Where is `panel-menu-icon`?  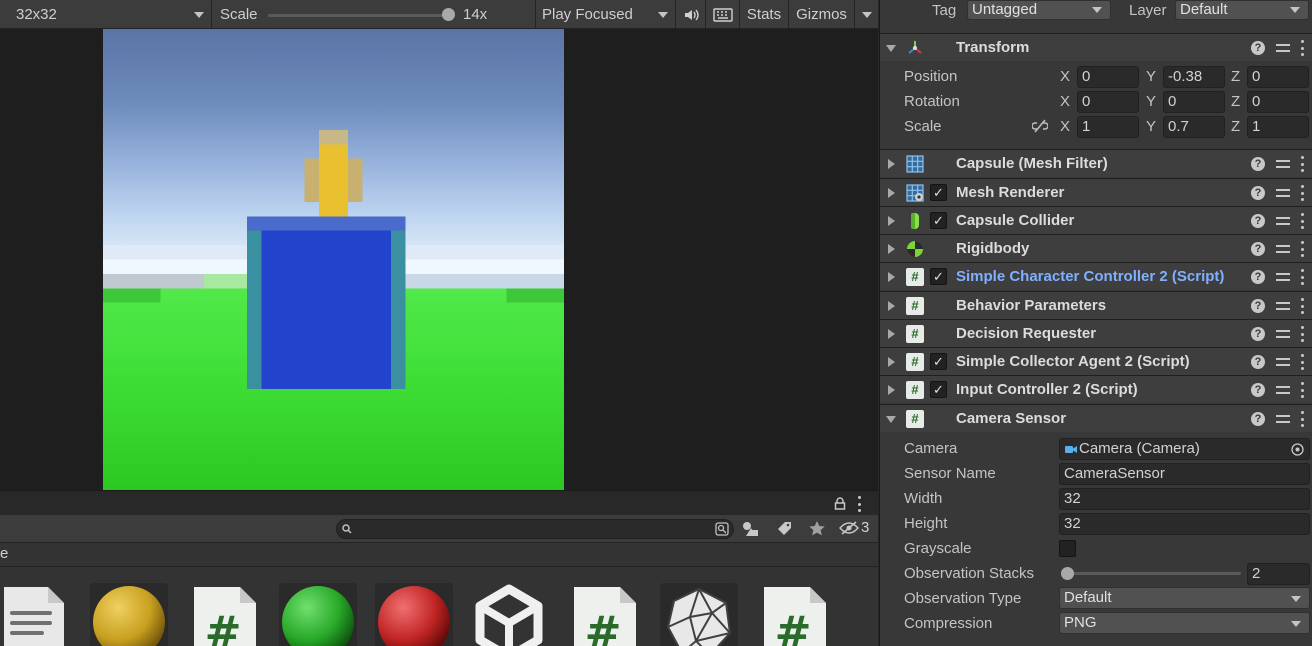
panel-menu-icon is located at coordinates (860, 504).